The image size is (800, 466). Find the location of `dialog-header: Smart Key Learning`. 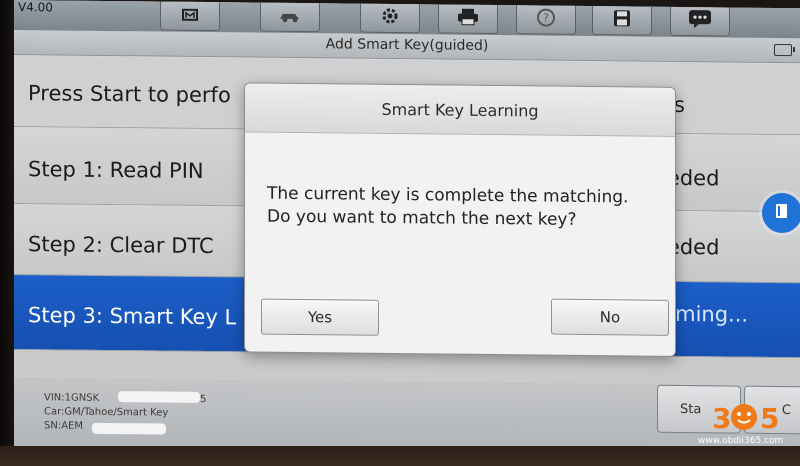

dialog-header: Smart Key Learning is located at coordinates (460, 110).